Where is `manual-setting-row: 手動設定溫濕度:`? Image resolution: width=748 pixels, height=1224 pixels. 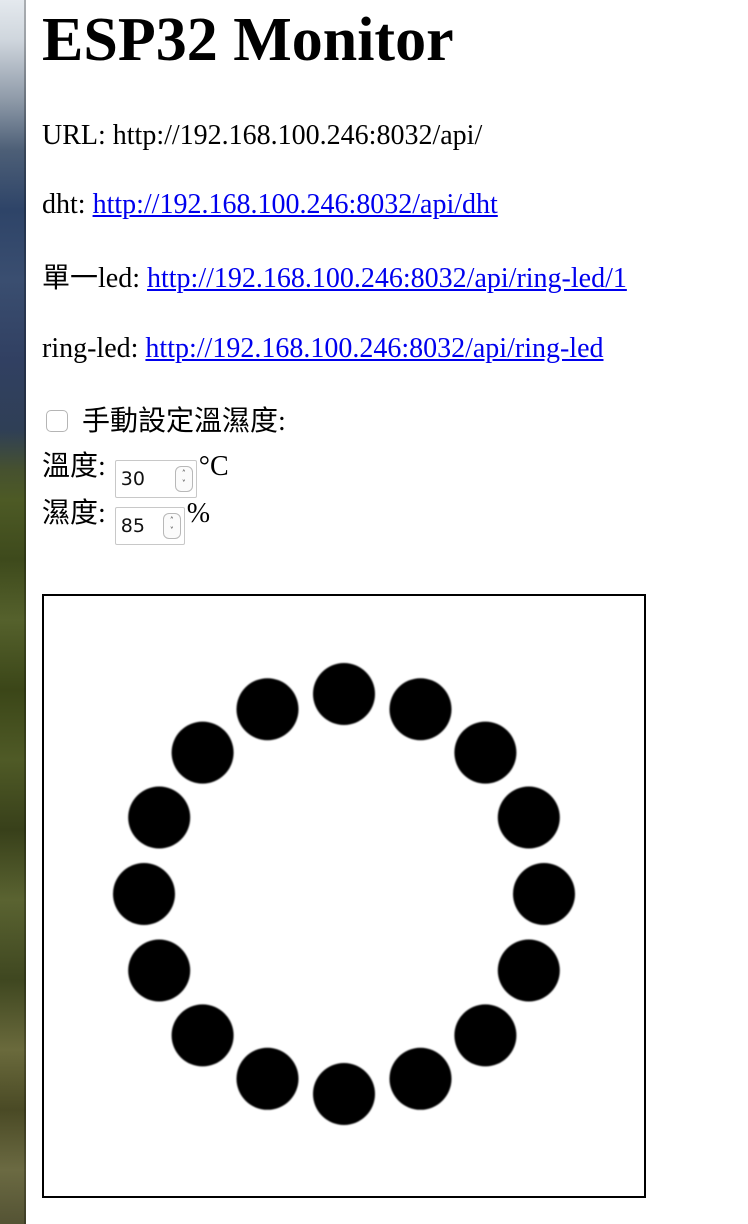 manual-setting-row: 手動設定溫濕度: is located at coordinates (164, 422).